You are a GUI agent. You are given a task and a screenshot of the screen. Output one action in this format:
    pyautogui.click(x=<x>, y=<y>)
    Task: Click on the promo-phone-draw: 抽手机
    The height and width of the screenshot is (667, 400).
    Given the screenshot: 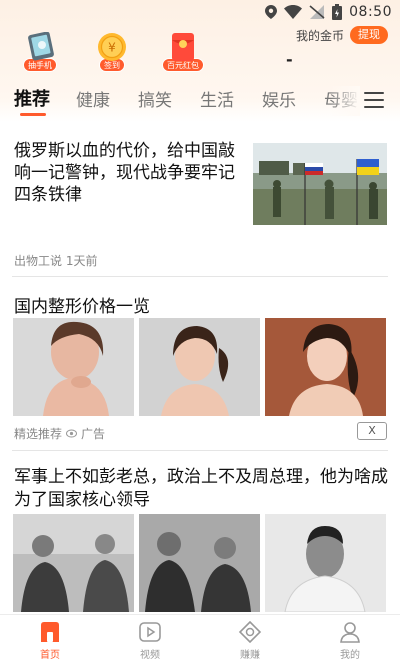 What is the action you would take?
    pyautogui.click(x=40, y=53)
    